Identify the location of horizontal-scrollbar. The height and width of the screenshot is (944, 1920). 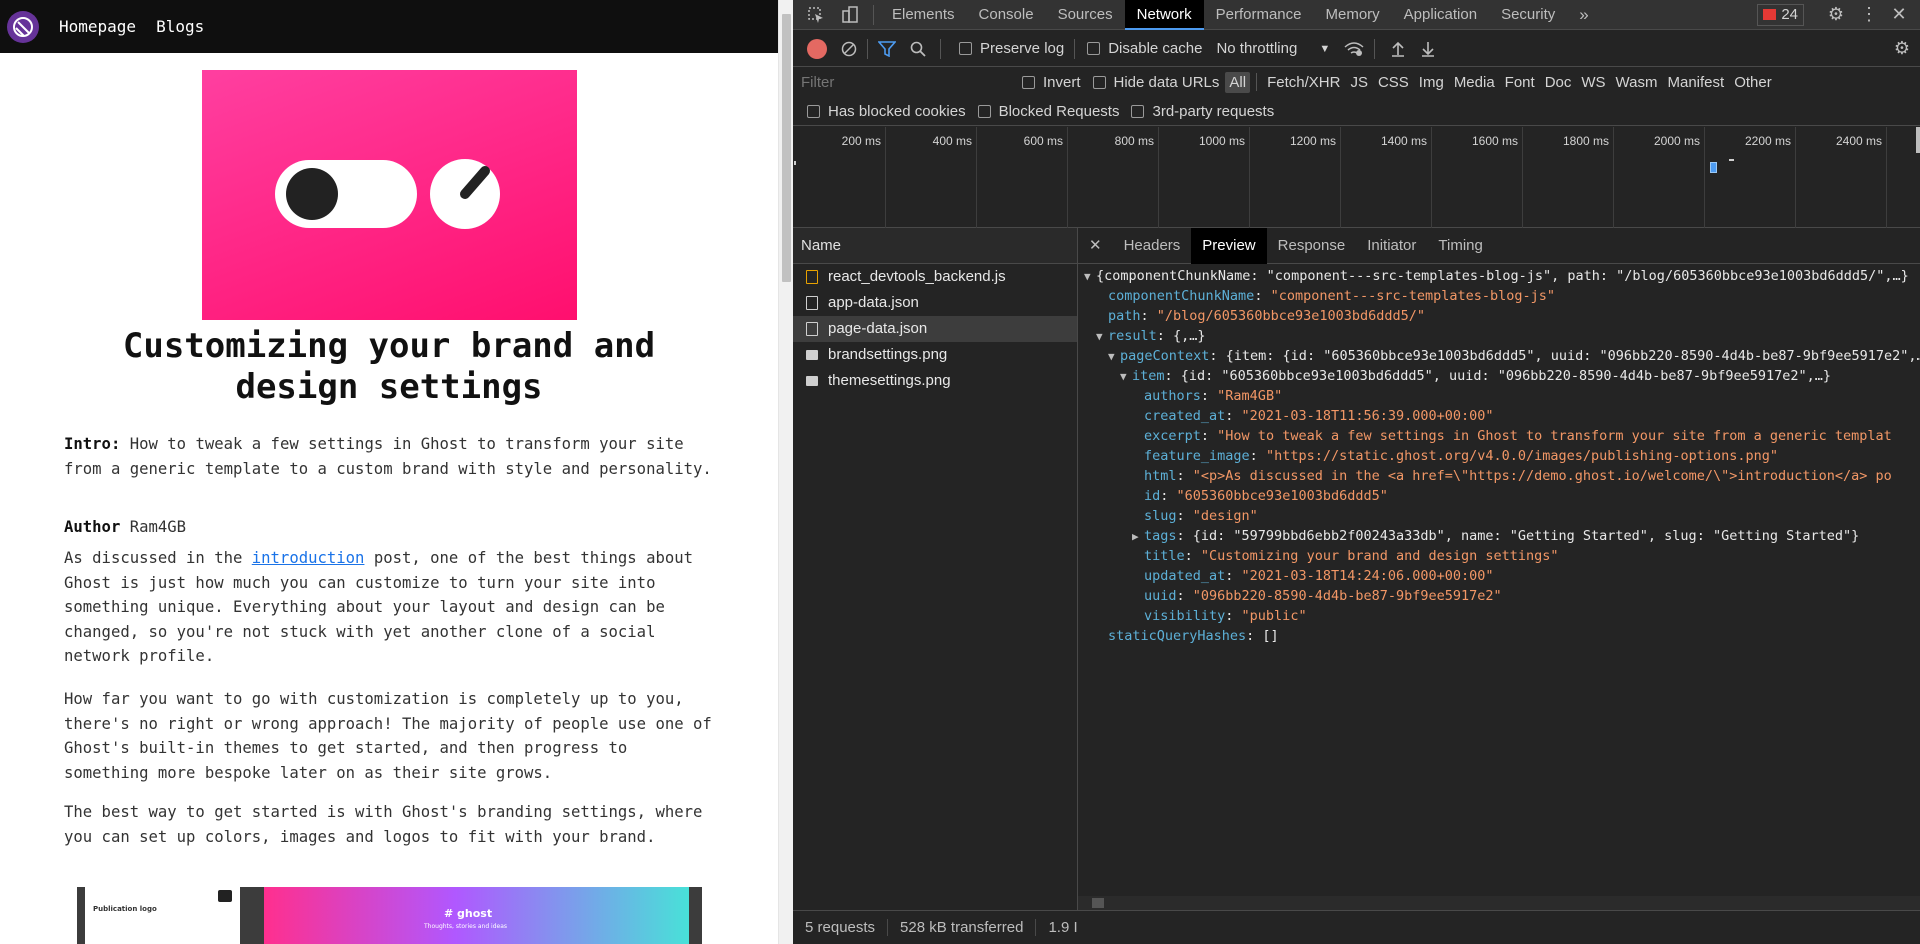
(1499, 903).